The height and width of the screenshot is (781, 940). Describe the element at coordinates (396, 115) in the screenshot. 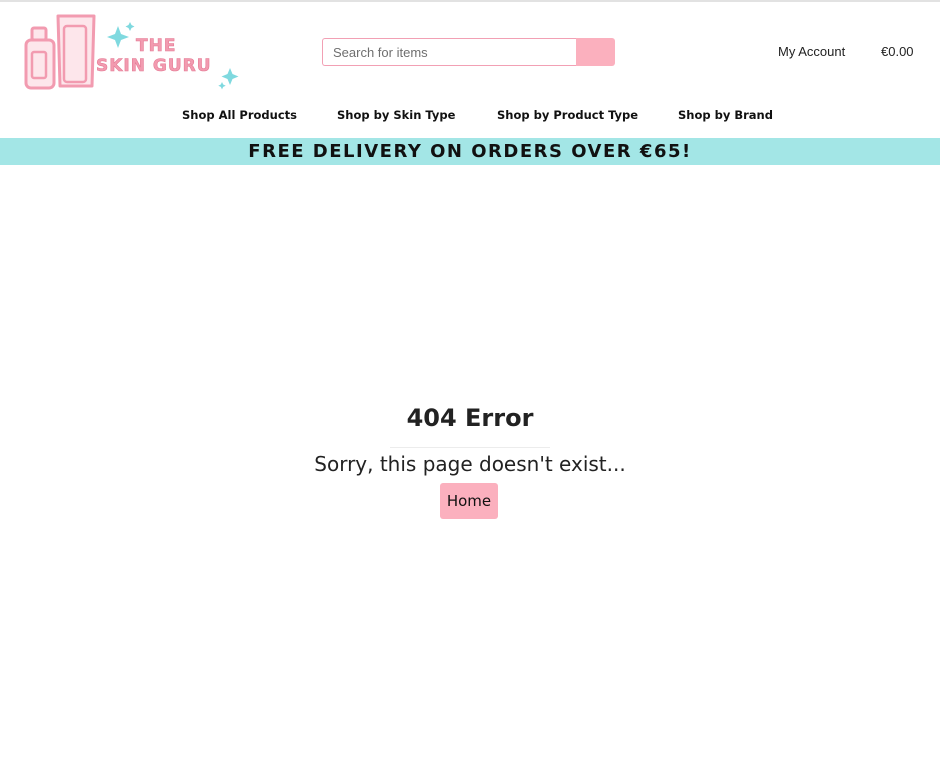

I see `nav-shop-by-skin-type: Shop by Skin Type` at that location.